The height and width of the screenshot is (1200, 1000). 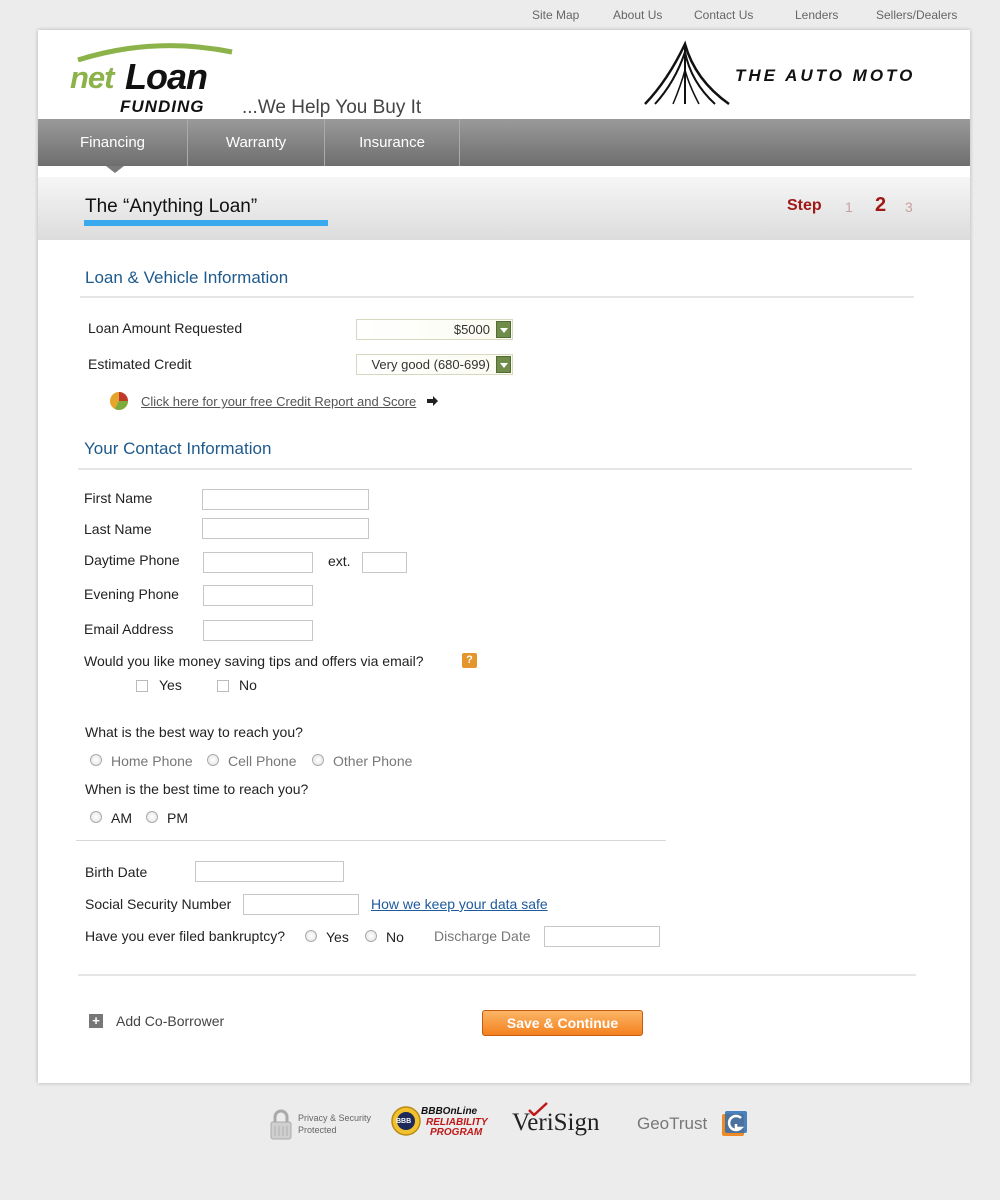 I want to click on site-map-link: Site Map, so click(x=555, y=15).